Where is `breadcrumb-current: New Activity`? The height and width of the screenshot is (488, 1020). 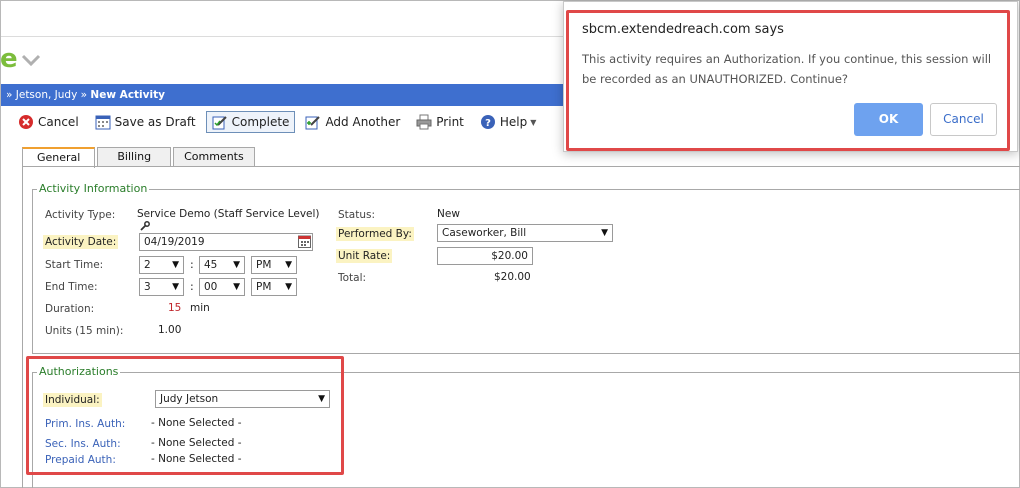 breadcrumb-current: New Activity is located at coordinates (127, 95).